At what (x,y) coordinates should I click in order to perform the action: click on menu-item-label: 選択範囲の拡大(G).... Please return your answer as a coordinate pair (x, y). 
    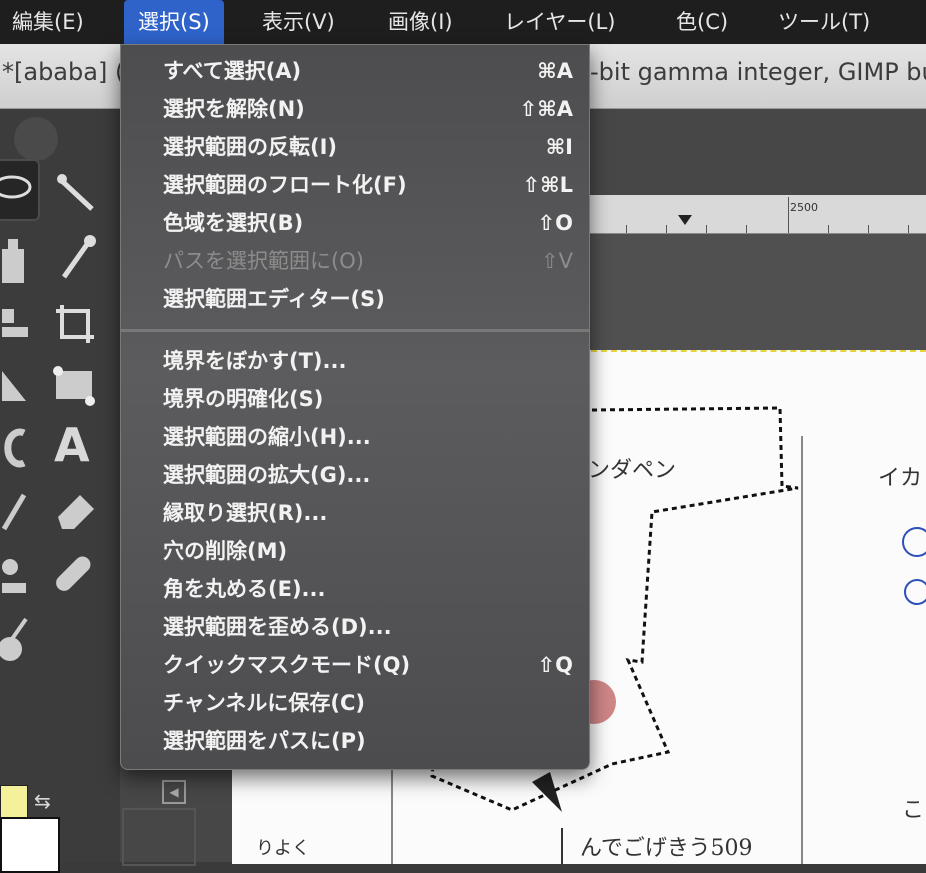
    Looking at the image, I should click on (267, 475).